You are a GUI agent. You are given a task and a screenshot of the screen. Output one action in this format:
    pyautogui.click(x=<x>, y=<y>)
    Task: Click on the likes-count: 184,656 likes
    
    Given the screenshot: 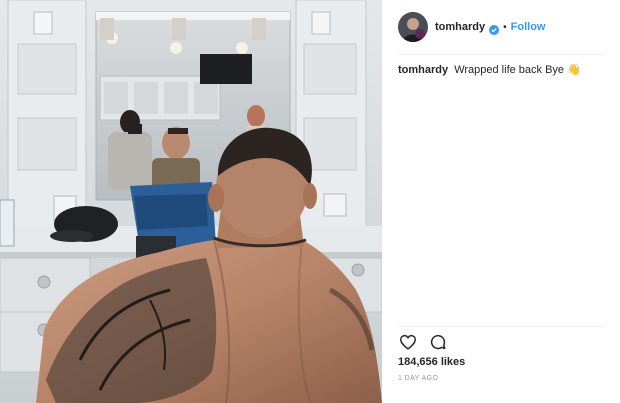 What is the action you would take?
    pyautogui.click(x=431, y=362)
    